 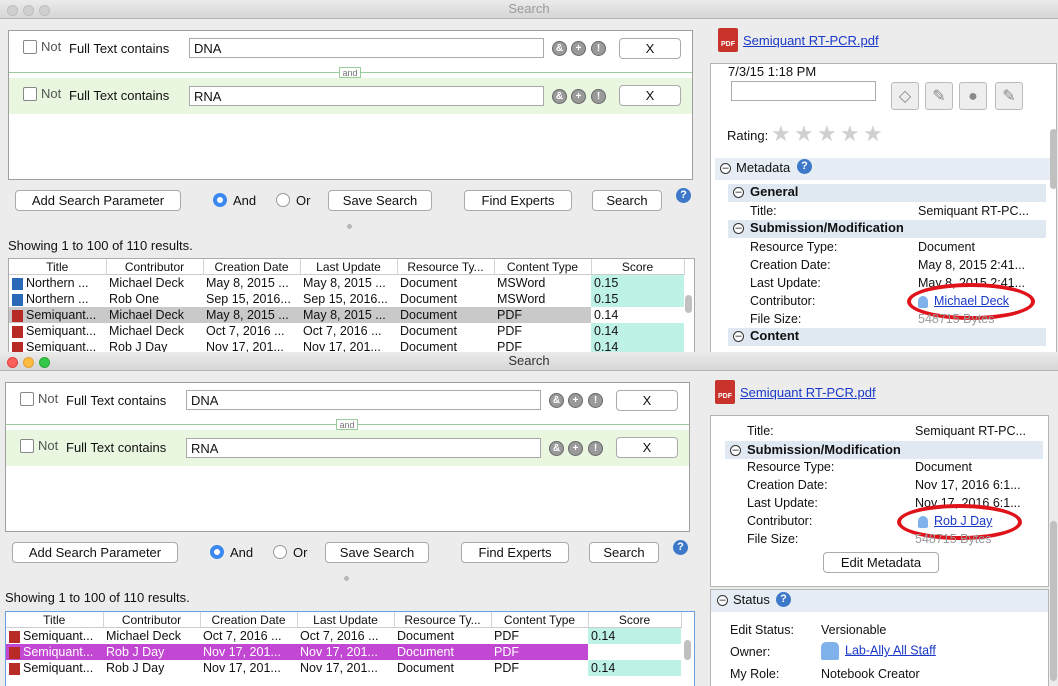 I want to click on query-row: Not Full Text contains RNA & + ! X, so click(x=350, y=96).